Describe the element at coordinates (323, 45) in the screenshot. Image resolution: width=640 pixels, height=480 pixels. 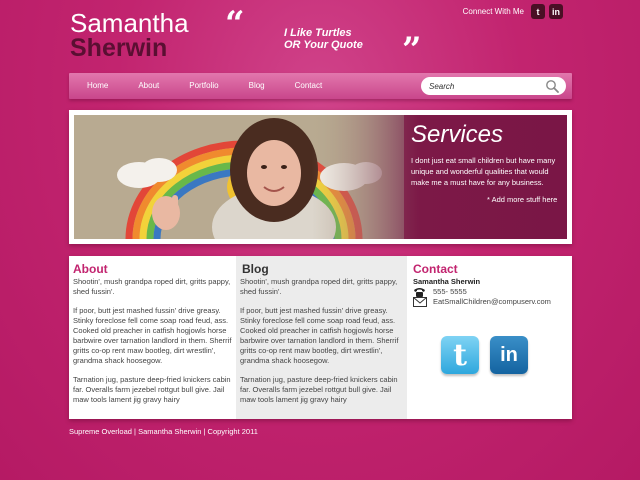
I see `tagline-line-2: OR Your Quote` at that location.